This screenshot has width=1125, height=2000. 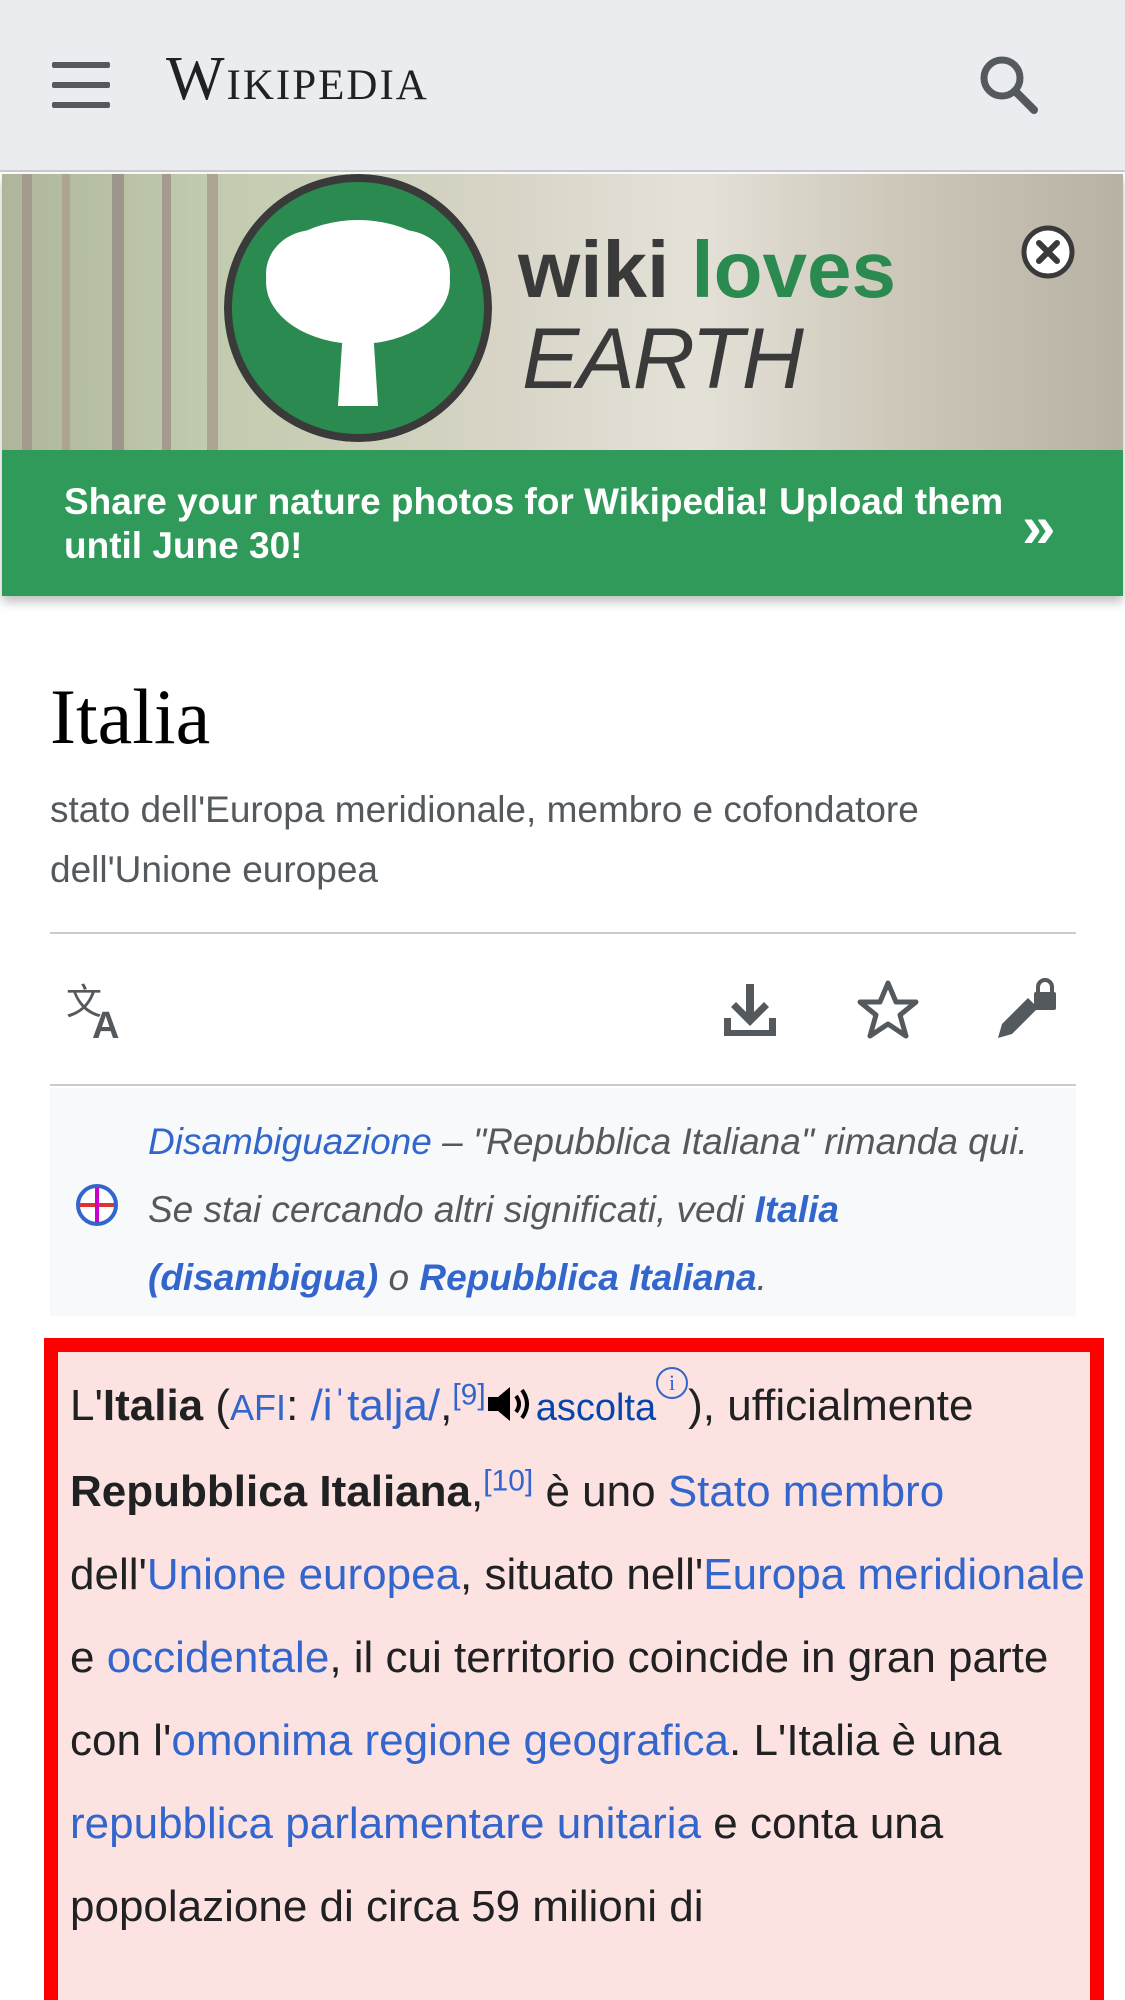 I want to click on banner-photo: wiki loves EARTH, so click(x=562, y=312).